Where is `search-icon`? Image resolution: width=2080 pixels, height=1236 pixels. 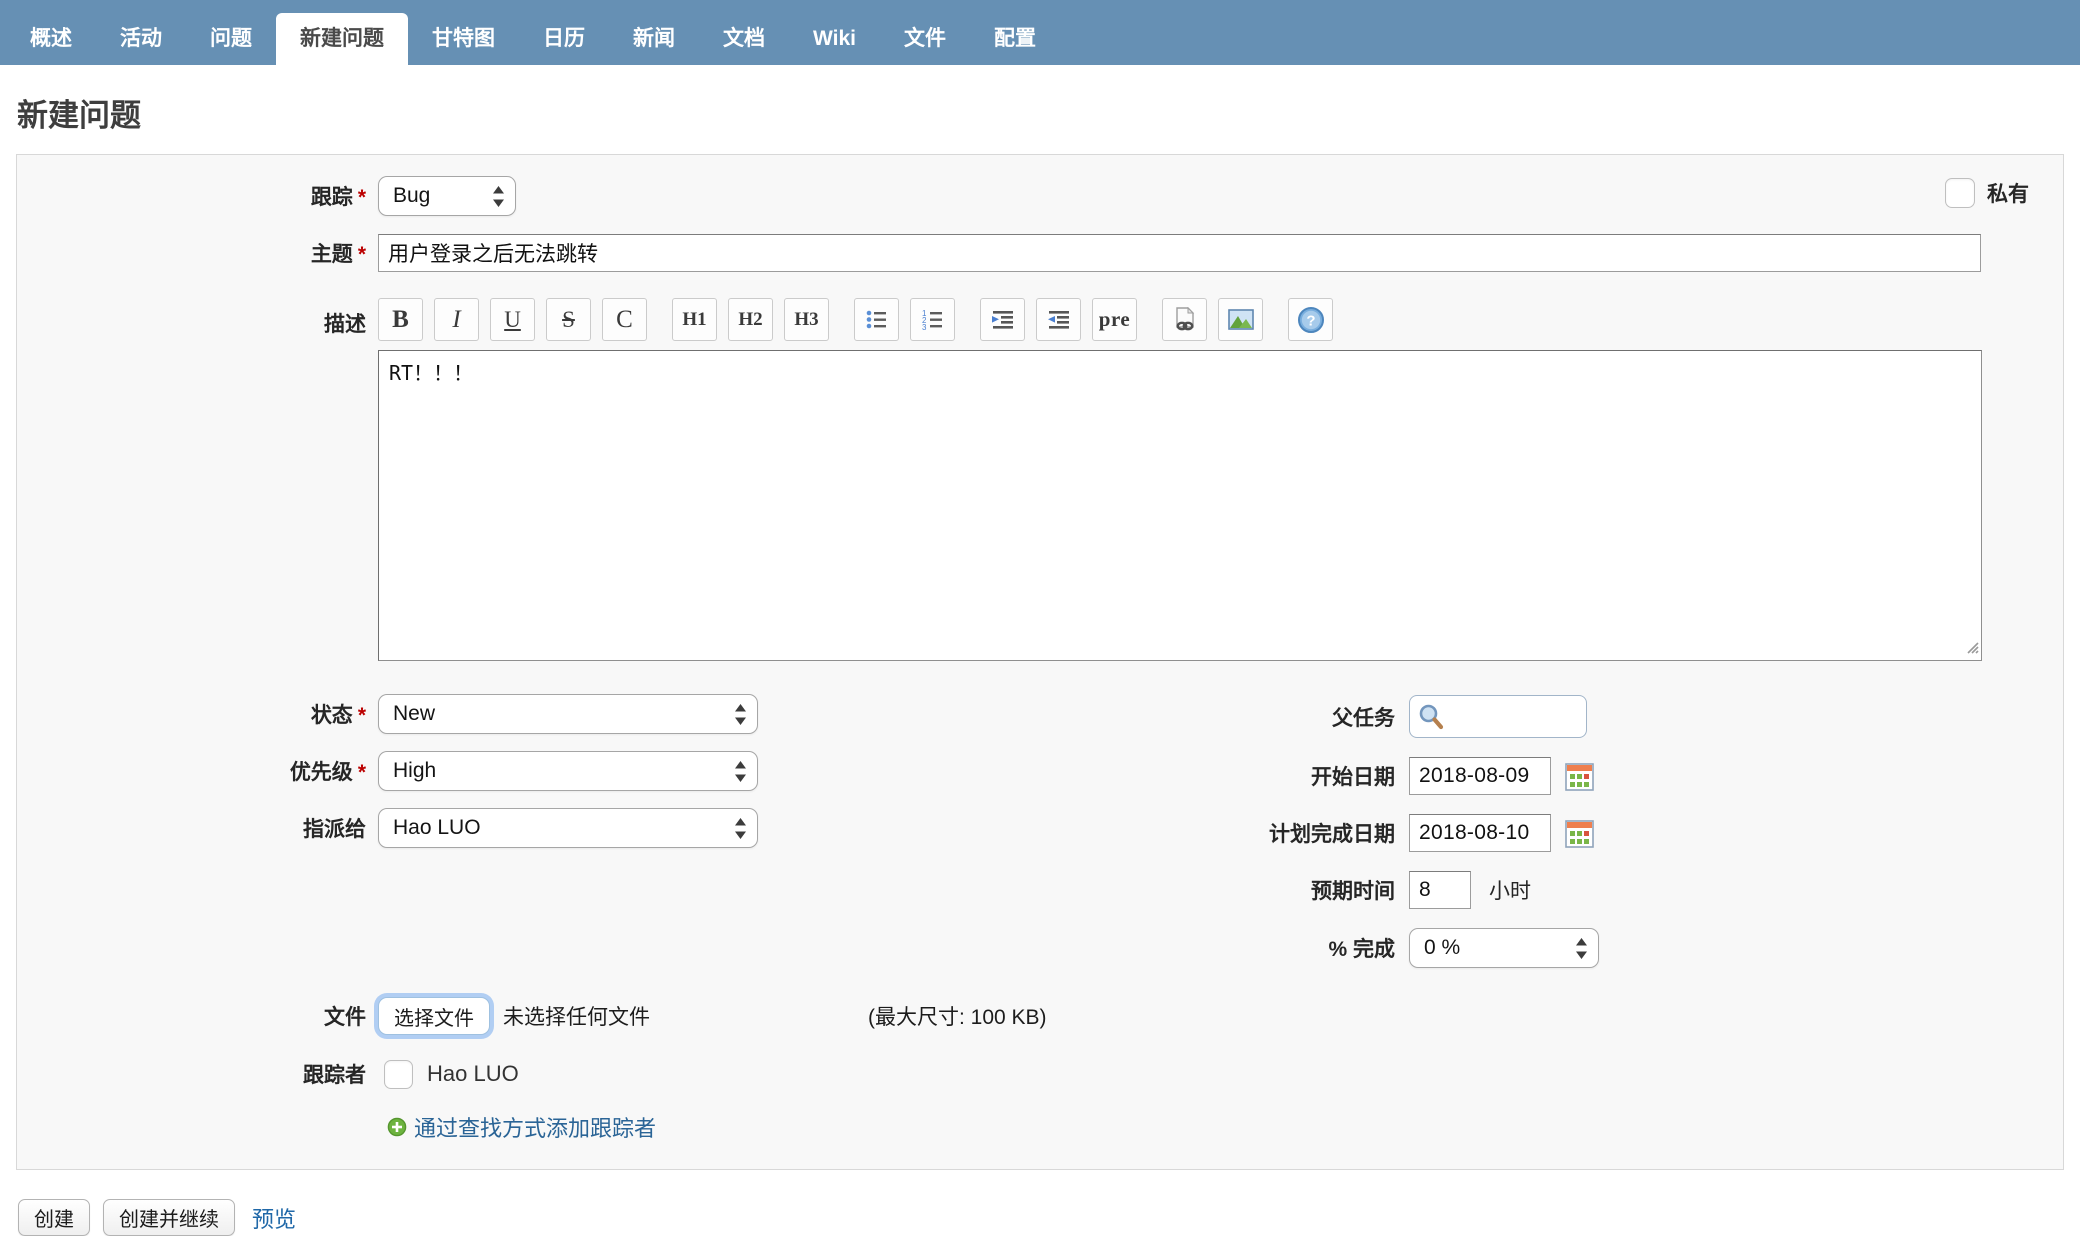
search-icon is located at coordinates (1431, 717).